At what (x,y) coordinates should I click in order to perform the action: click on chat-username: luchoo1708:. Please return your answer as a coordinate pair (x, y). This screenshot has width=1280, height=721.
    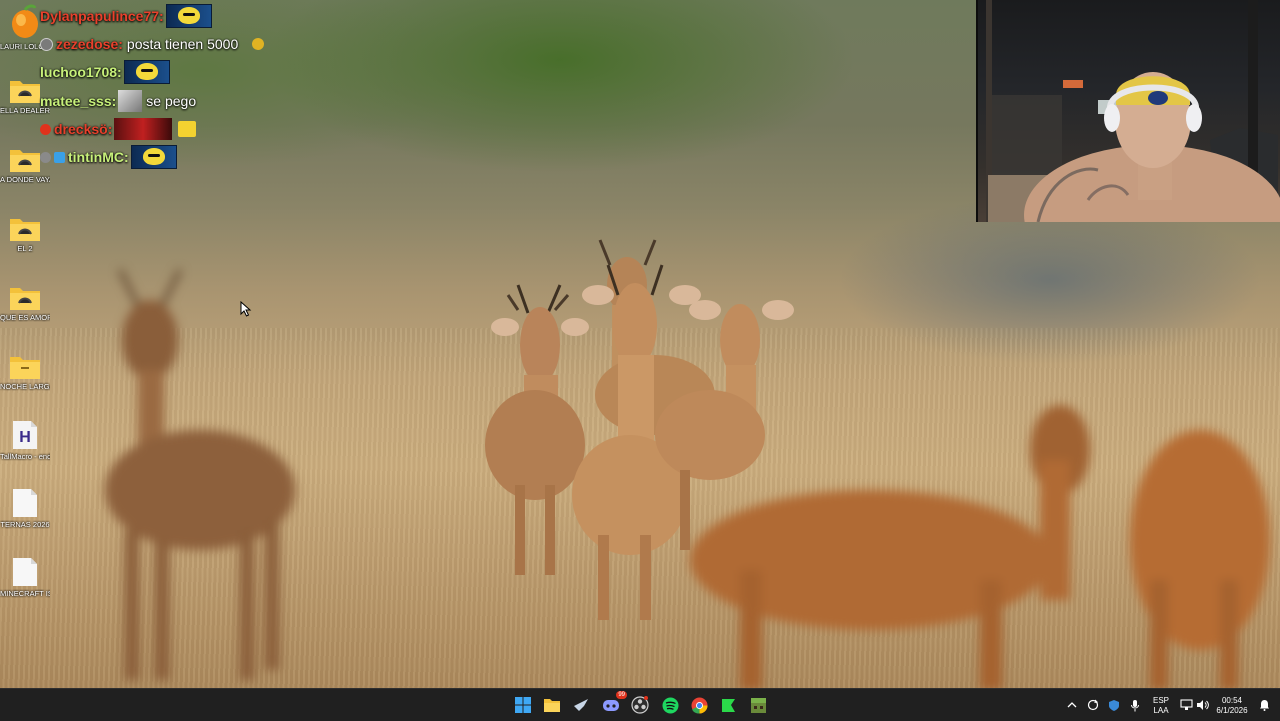
    Looking at the image, I should click on (81, 72).